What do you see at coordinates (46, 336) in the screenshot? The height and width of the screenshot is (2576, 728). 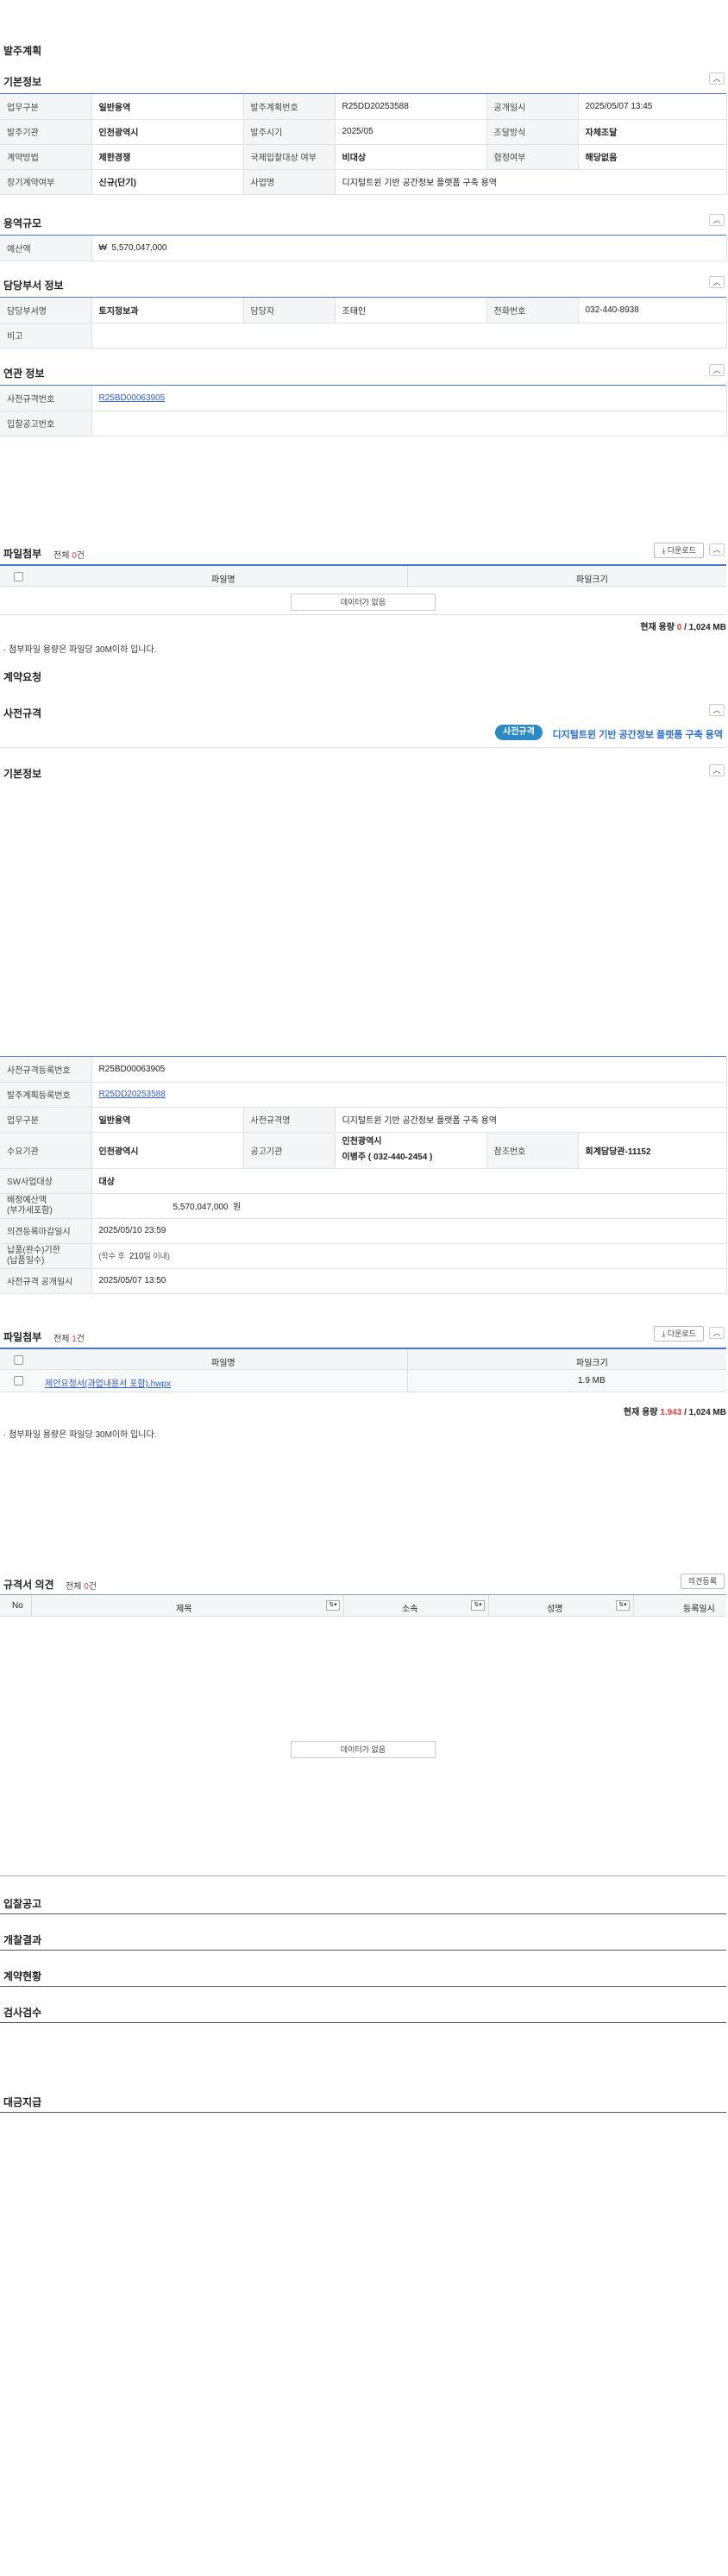 I see `label-remark: 비고` at bounding box center [46, 336].